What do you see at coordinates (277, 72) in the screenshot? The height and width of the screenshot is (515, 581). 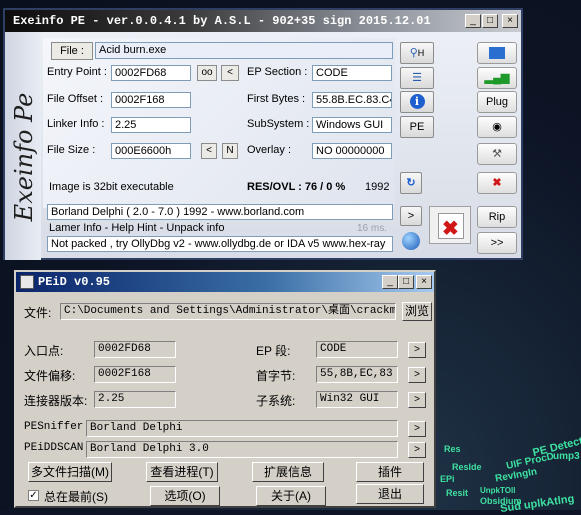 I see `ep-section-label: EP Section :` at bounding box center [277, 72].